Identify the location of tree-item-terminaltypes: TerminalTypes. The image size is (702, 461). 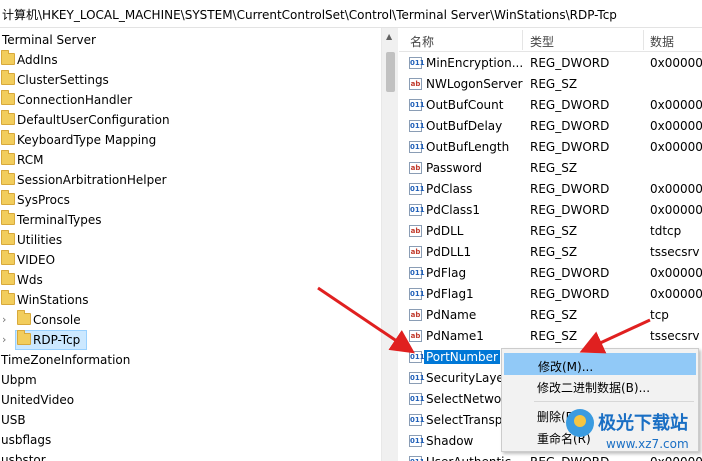
(190, 220).